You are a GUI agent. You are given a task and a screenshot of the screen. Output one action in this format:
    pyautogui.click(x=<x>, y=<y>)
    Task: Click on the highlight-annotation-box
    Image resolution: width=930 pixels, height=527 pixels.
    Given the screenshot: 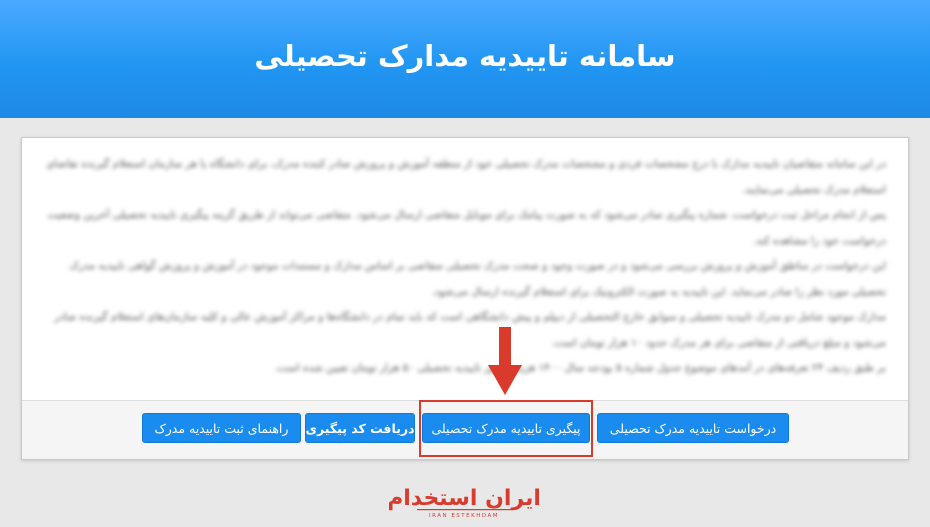 What is the action you would take?
    pyautogui.click(x=506, y=428)
    